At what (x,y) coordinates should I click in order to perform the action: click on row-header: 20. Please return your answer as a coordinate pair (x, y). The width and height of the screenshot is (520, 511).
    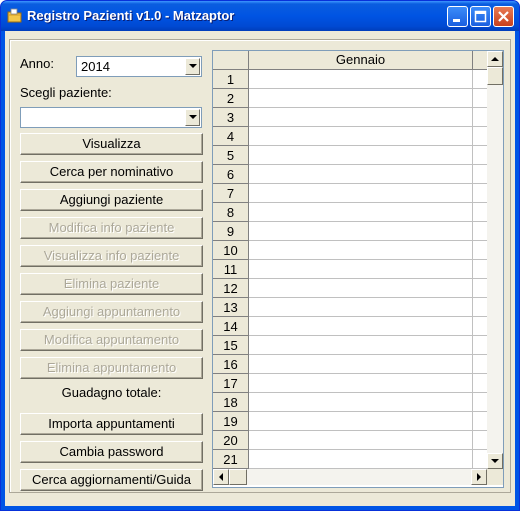
    Looking at the image, I should click on (231, 440).